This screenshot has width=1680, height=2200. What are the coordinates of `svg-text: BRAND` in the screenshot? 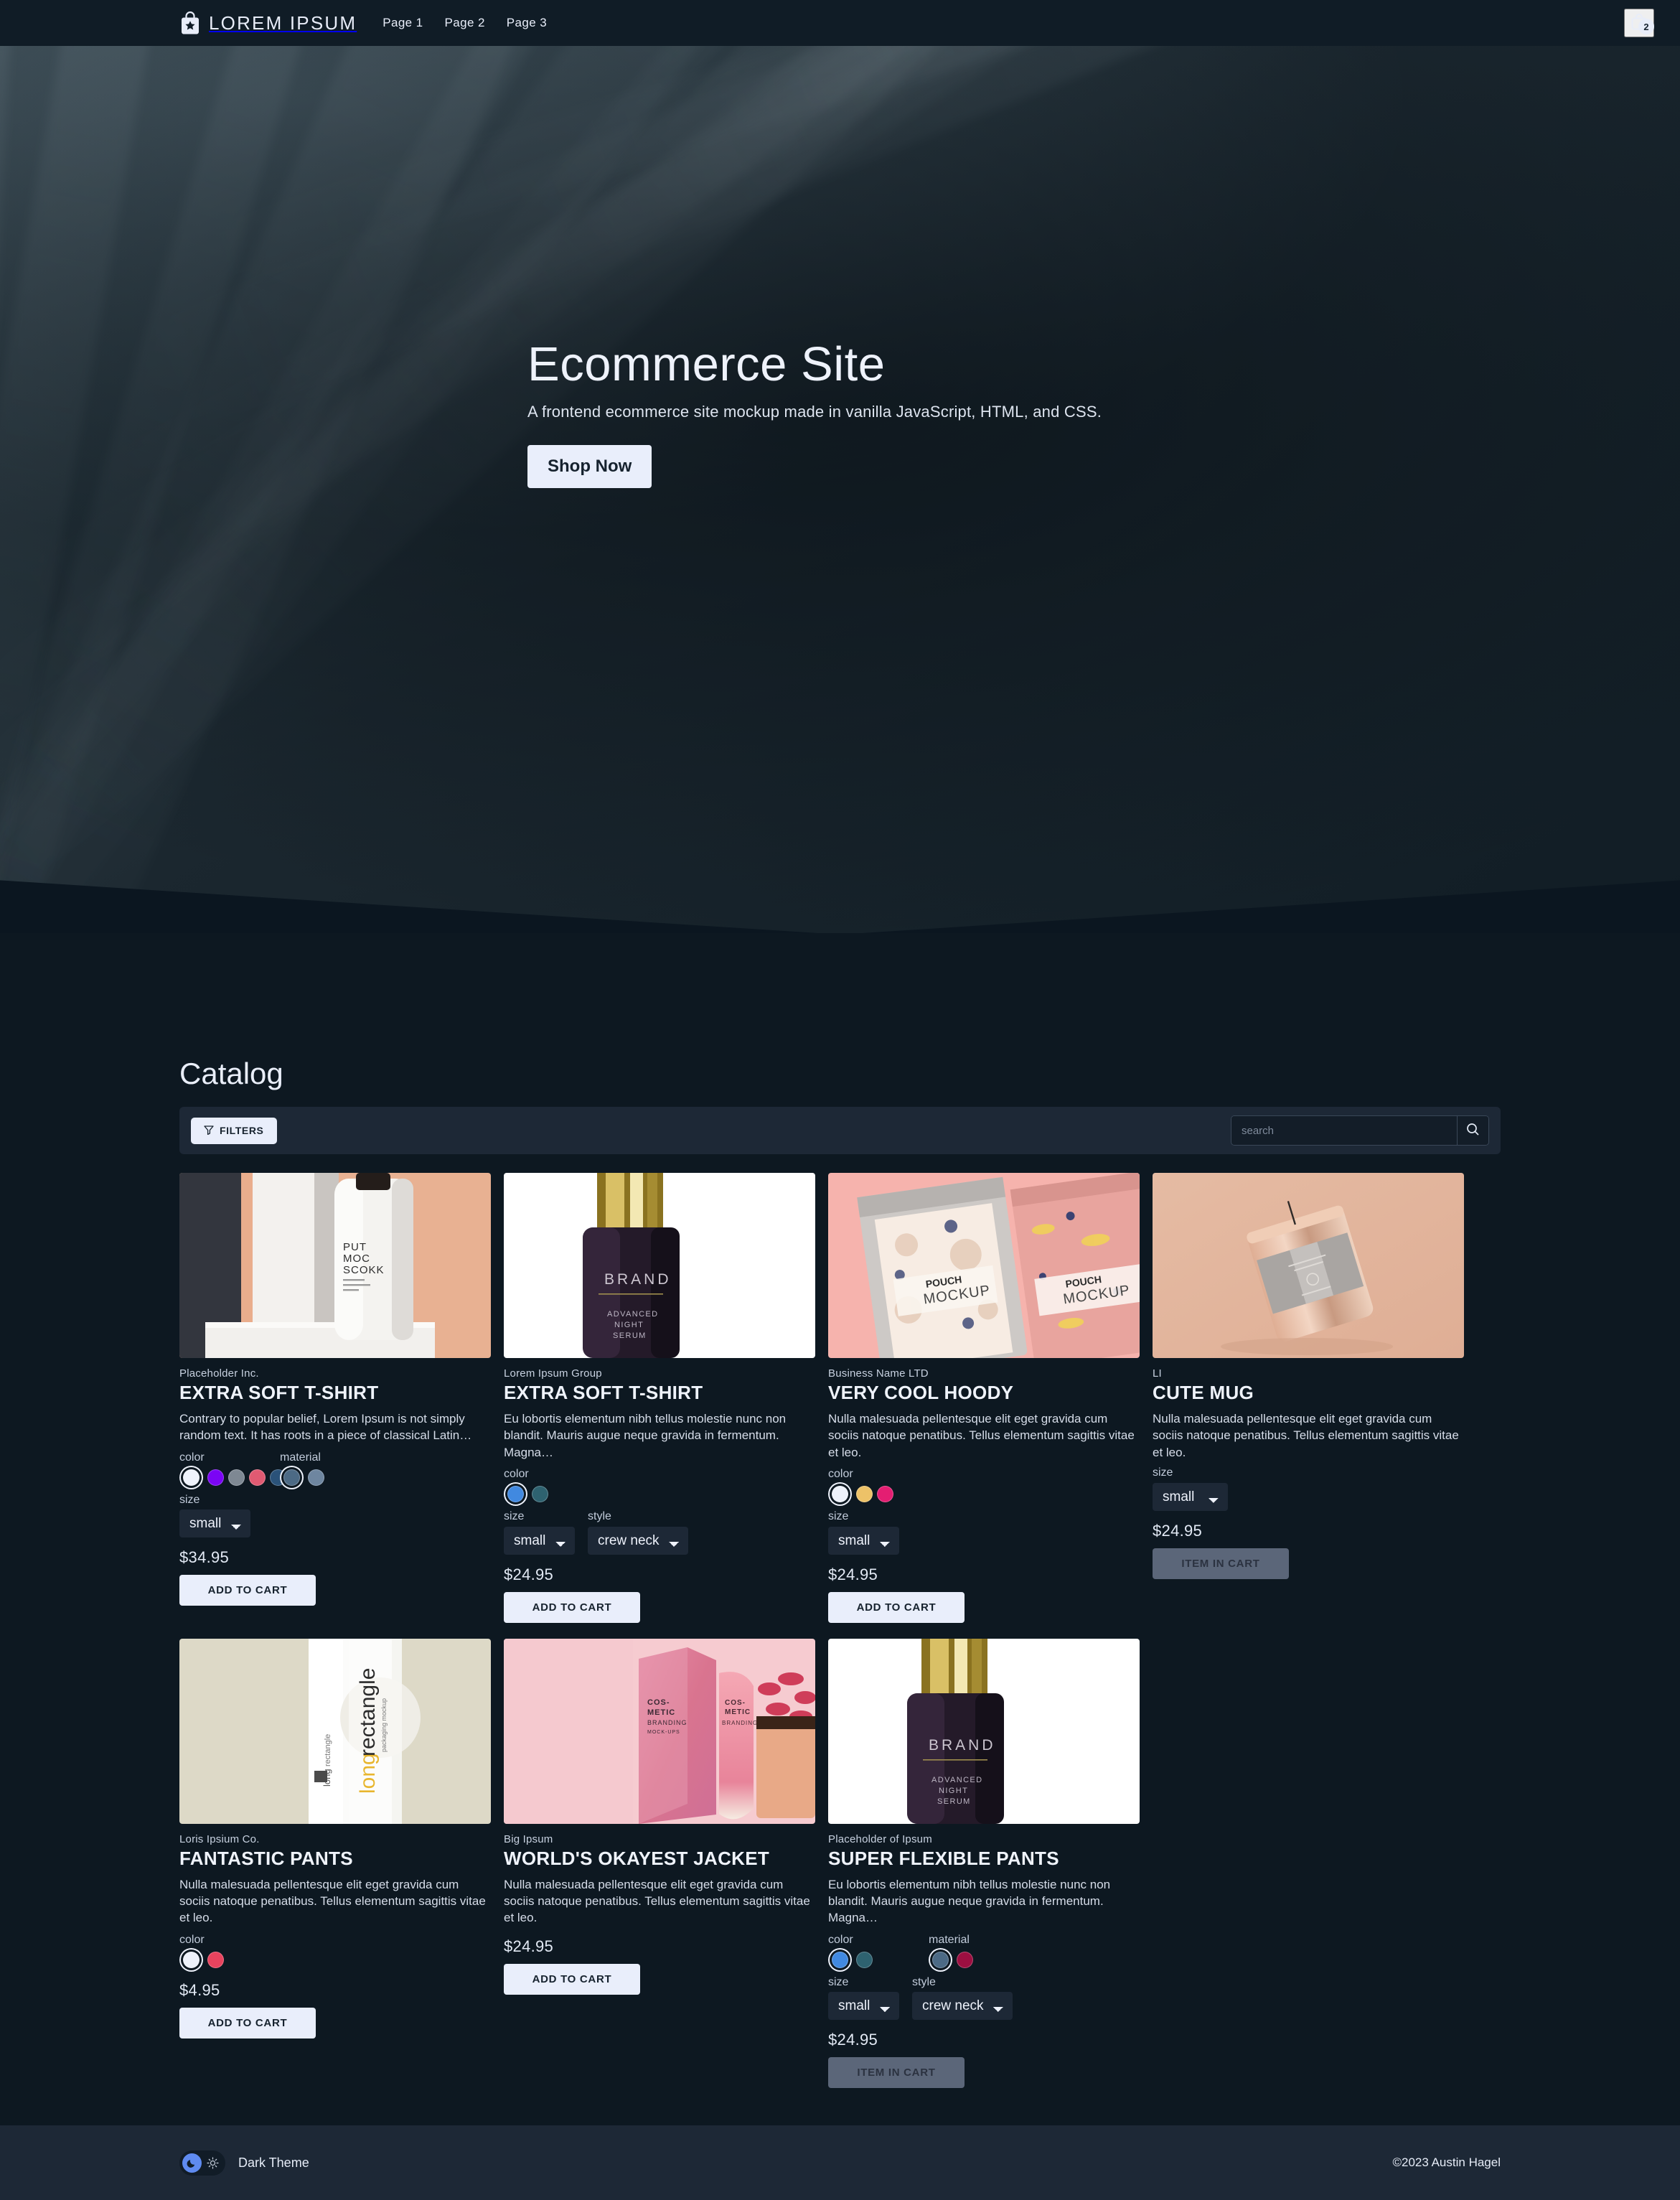 It's located at (962, 1745).